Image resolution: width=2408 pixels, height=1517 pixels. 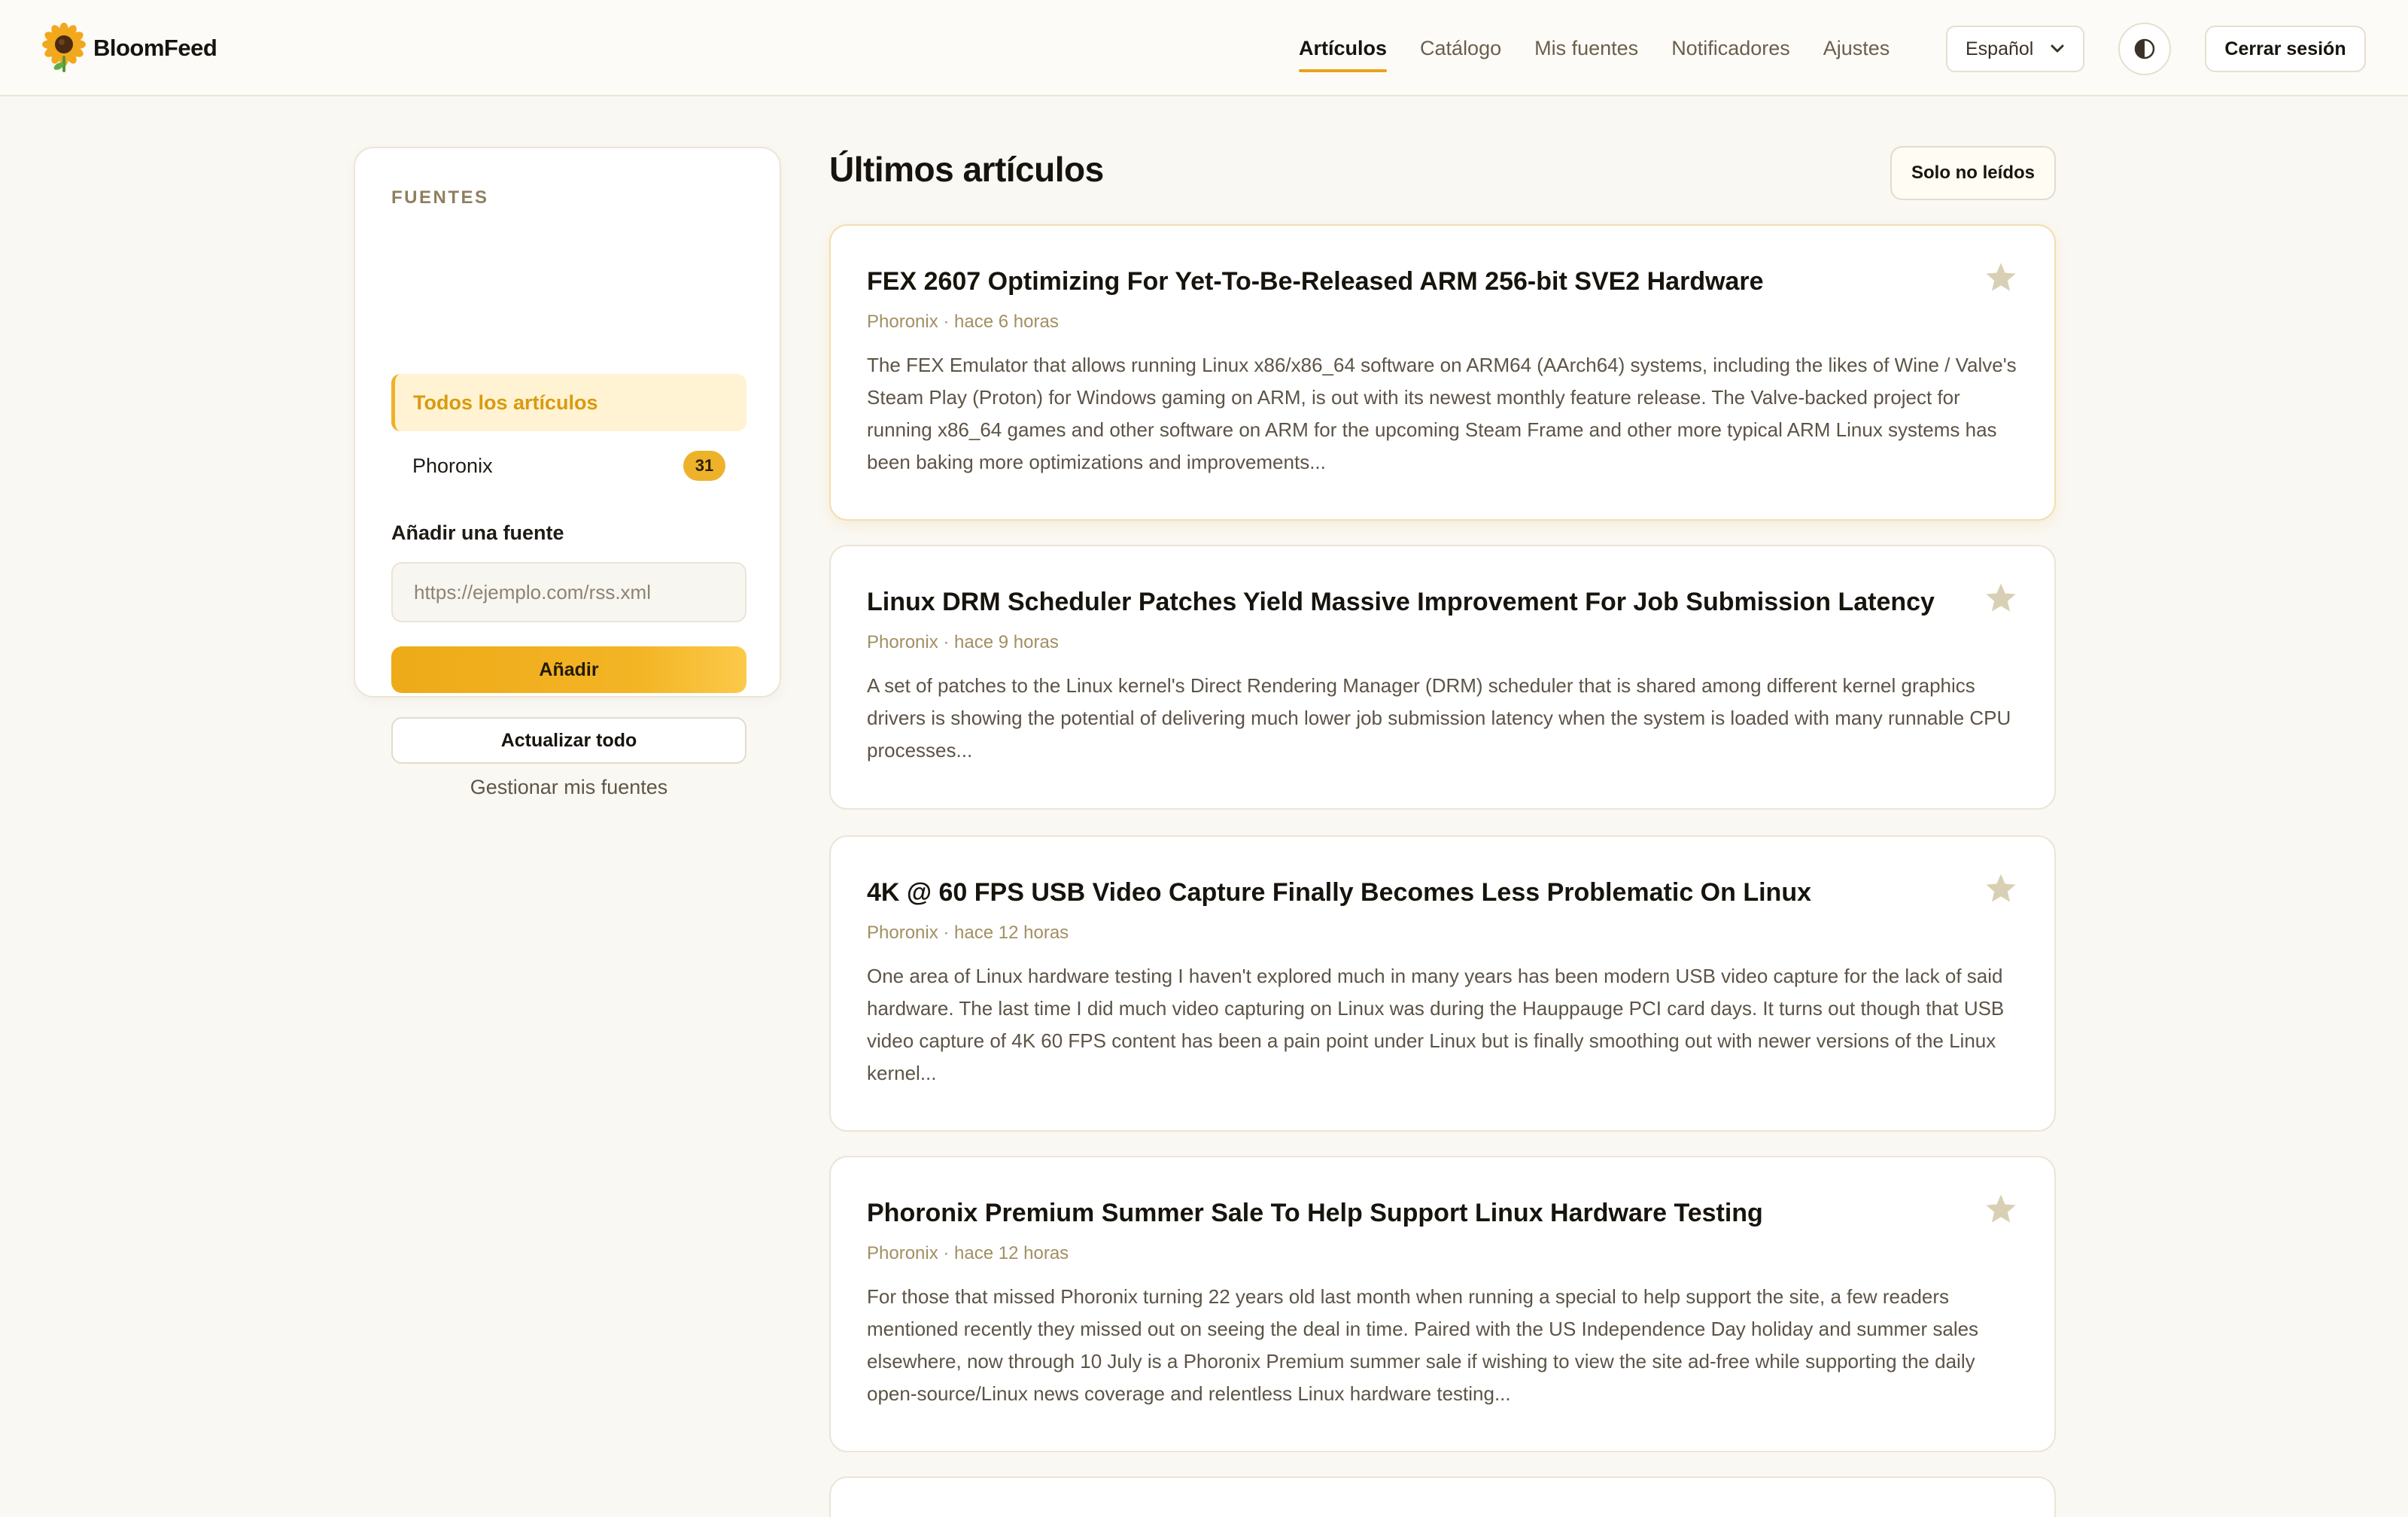 I want to click on sidebar-item-label: Phoronix, so click(x=452, y=465).